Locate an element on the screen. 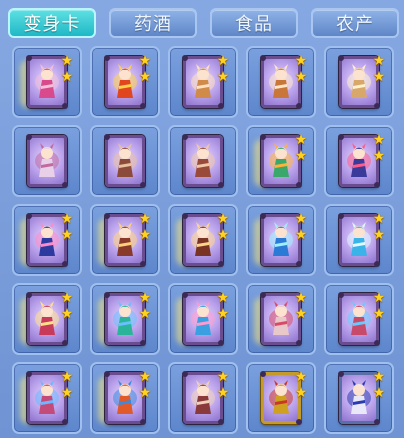  transform-card-rabbit-maiden is located at coordinates (47, 161).